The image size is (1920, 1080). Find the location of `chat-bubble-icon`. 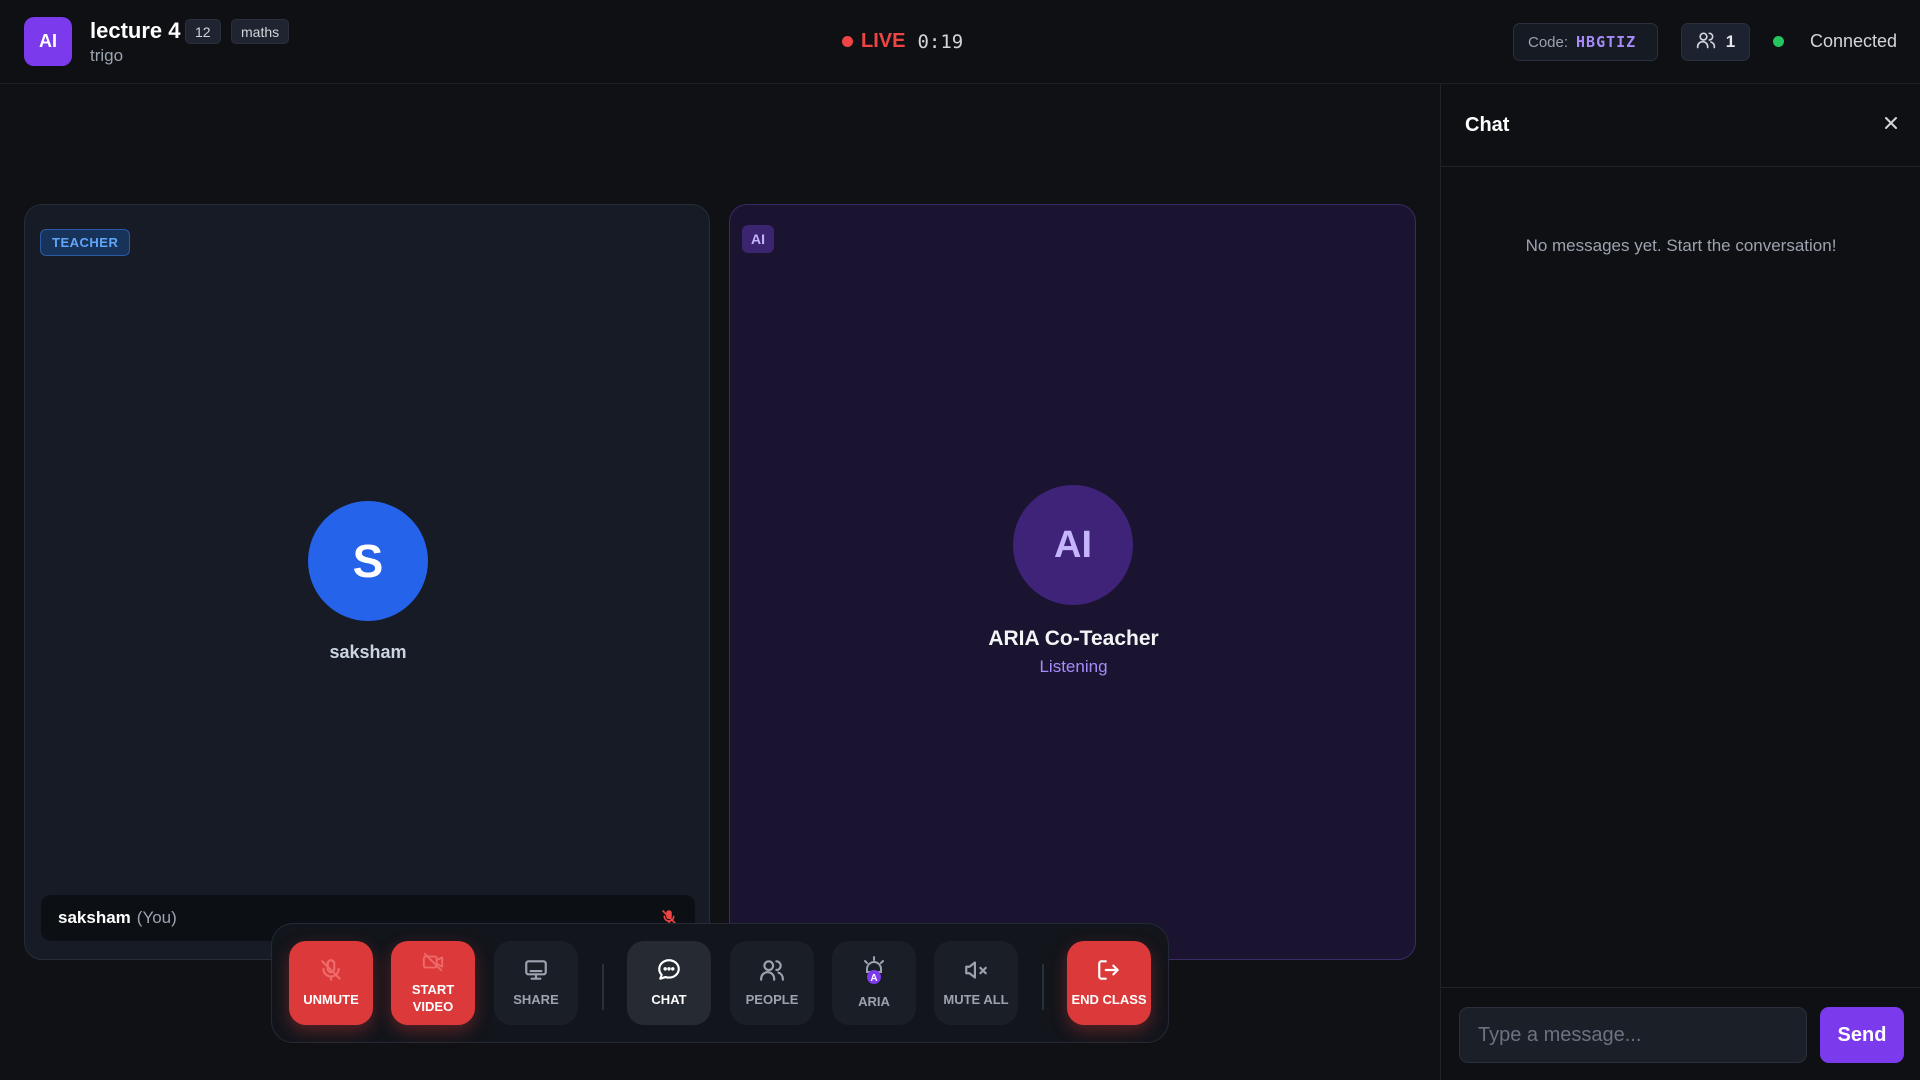

chat-bubble-icon is located at coordinates (669, 972).